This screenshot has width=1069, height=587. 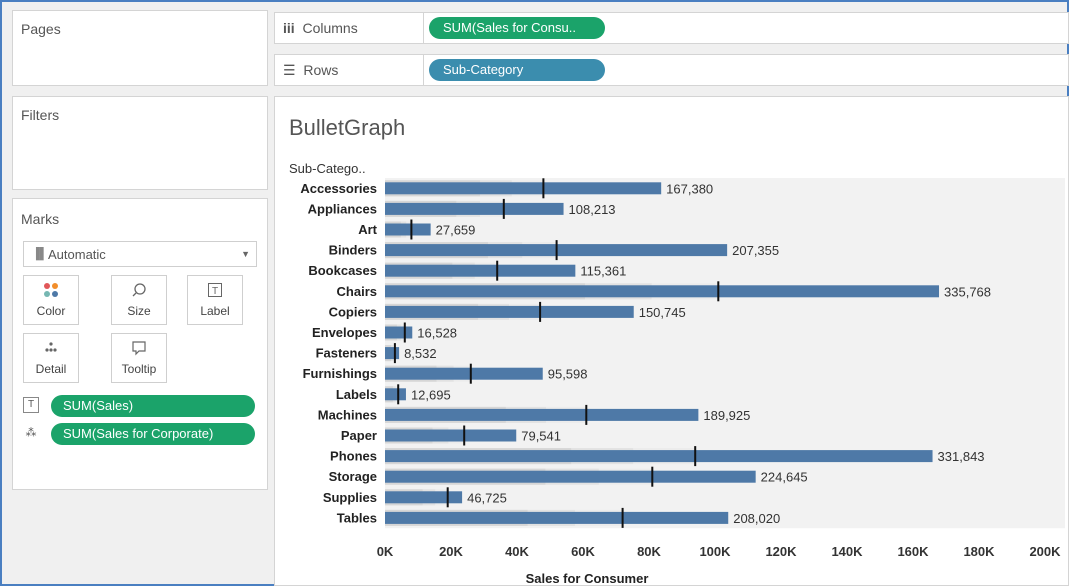 What do you see at coordinates (346, 353) in the screenshot?
I see `category-label: Fasteners` at bounding box center [346, 353].